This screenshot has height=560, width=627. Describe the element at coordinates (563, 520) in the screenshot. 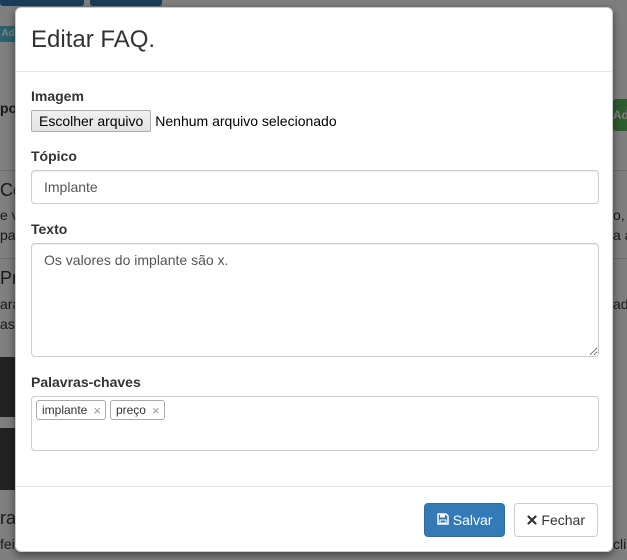

I see `close-button-label: Fechar` at that location.